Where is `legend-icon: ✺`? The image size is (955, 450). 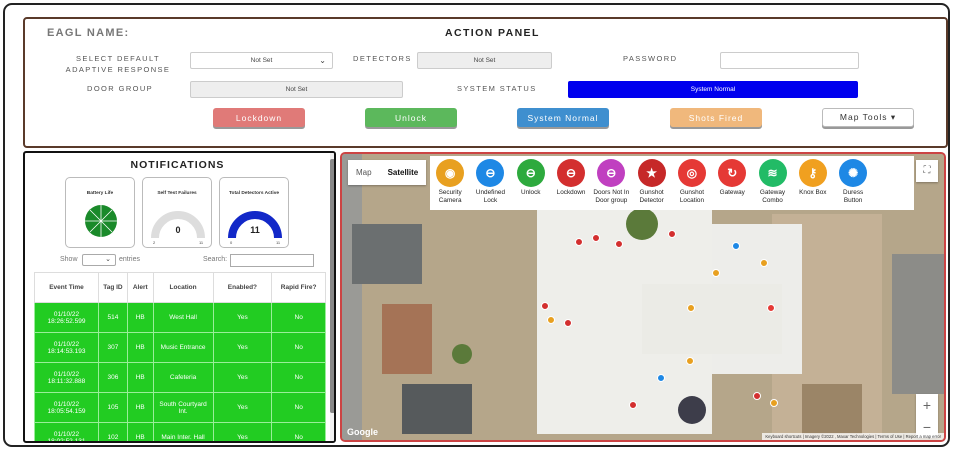
legend-icon: ✺ is located at coordinates (853, 173).